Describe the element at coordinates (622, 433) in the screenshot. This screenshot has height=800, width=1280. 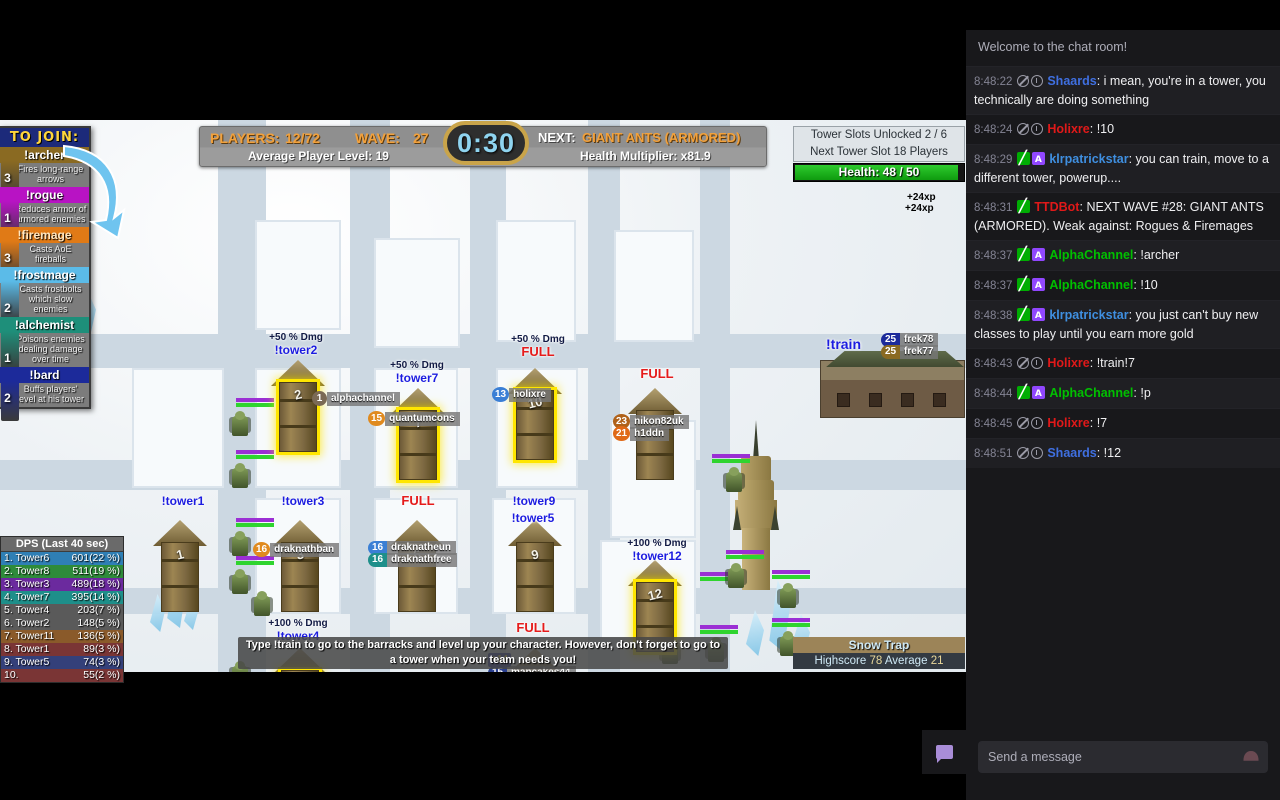
I see `player-level: 21` at that location.